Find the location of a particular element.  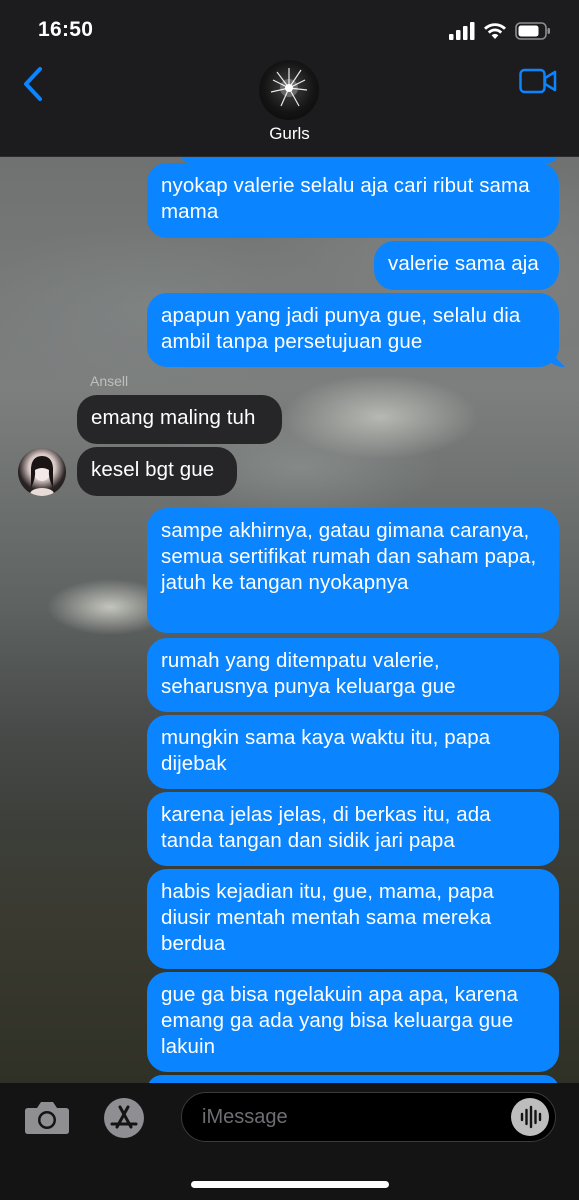

video-call-icon is located at coordinates (538, 81).